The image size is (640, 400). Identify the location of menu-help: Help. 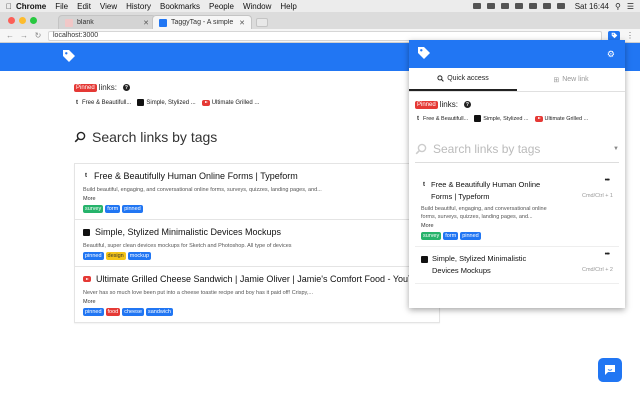
(288, 6).